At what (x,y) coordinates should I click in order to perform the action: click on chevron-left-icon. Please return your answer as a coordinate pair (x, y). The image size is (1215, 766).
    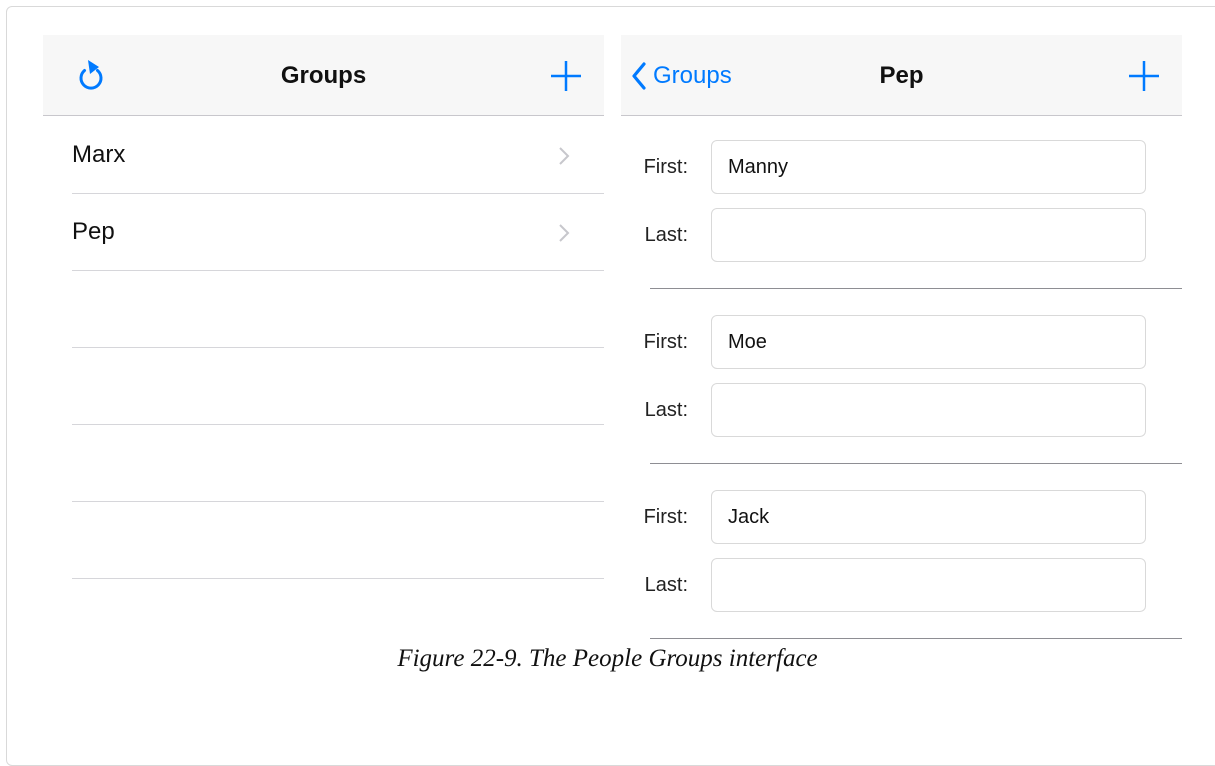
    Looking at the image, I should click on (639, 75).